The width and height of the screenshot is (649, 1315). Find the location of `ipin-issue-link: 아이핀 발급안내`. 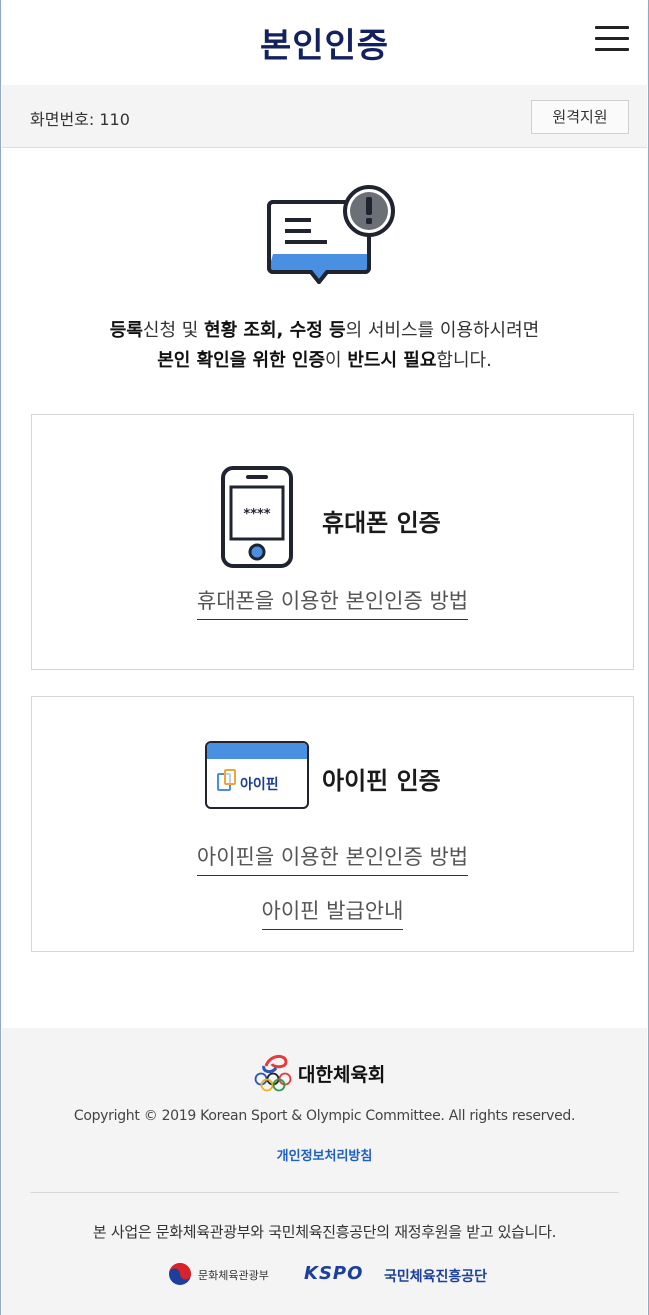

ipin-issue-link: 아이핀 발급안내 is located at coordinates (332, 912).